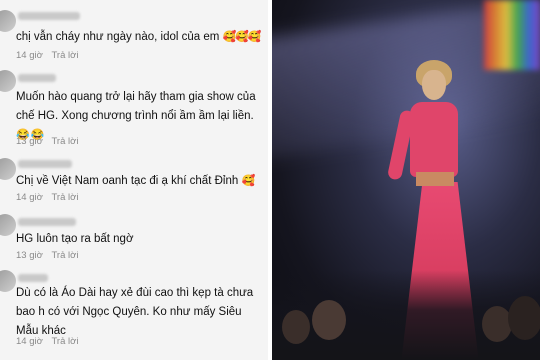 Image resolution: width=540 pixels, height=360 pixels. What do you see at coordinates (435, 179) in the screenshot?
I see `model-waist` at bounding box center [435, 179].